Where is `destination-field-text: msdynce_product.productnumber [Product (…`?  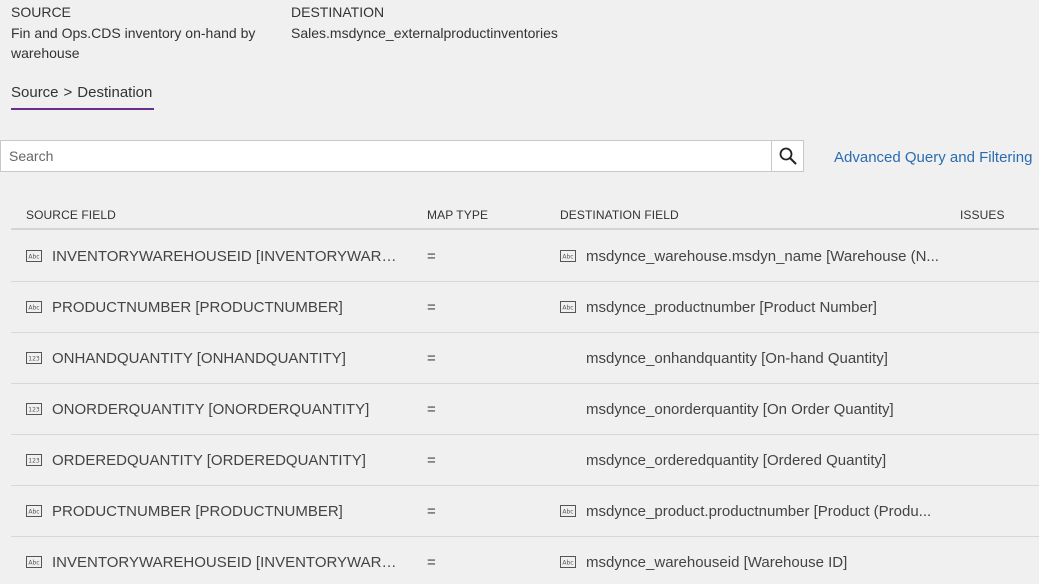
destination-field-text: msdynce_product.productnumber [Product (… is located at coordinates (759, 511).